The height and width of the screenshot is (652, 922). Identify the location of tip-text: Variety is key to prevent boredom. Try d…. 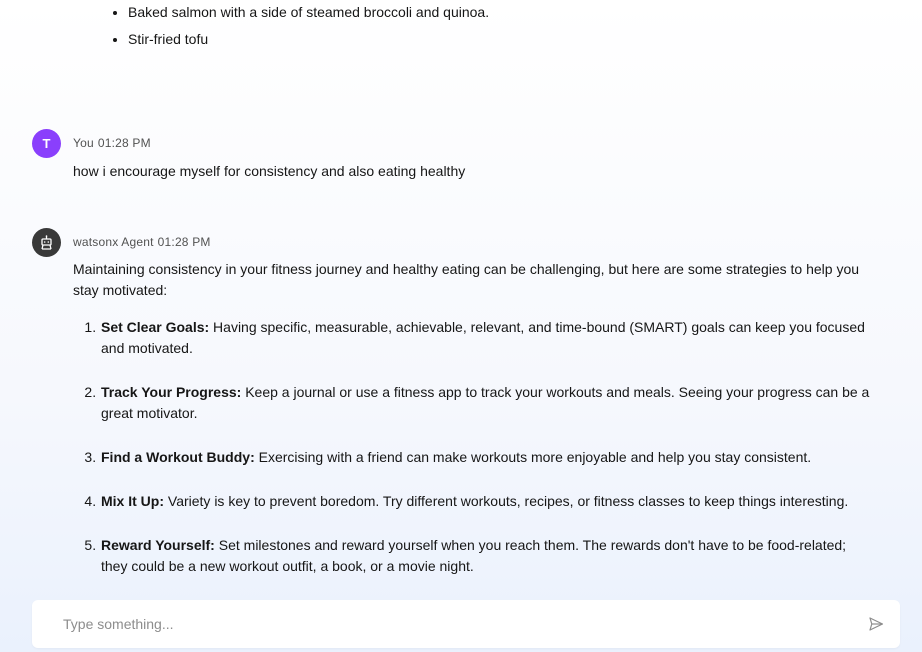
(506, 501).